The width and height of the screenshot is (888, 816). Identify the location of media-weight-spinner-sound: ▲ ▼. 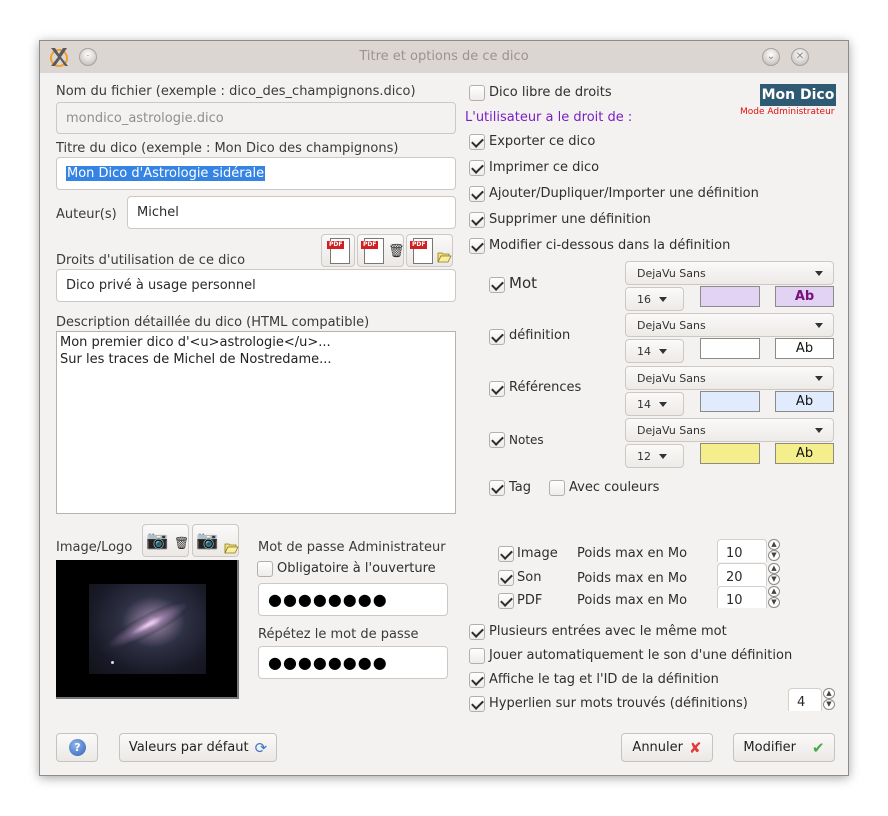
(774, 574).